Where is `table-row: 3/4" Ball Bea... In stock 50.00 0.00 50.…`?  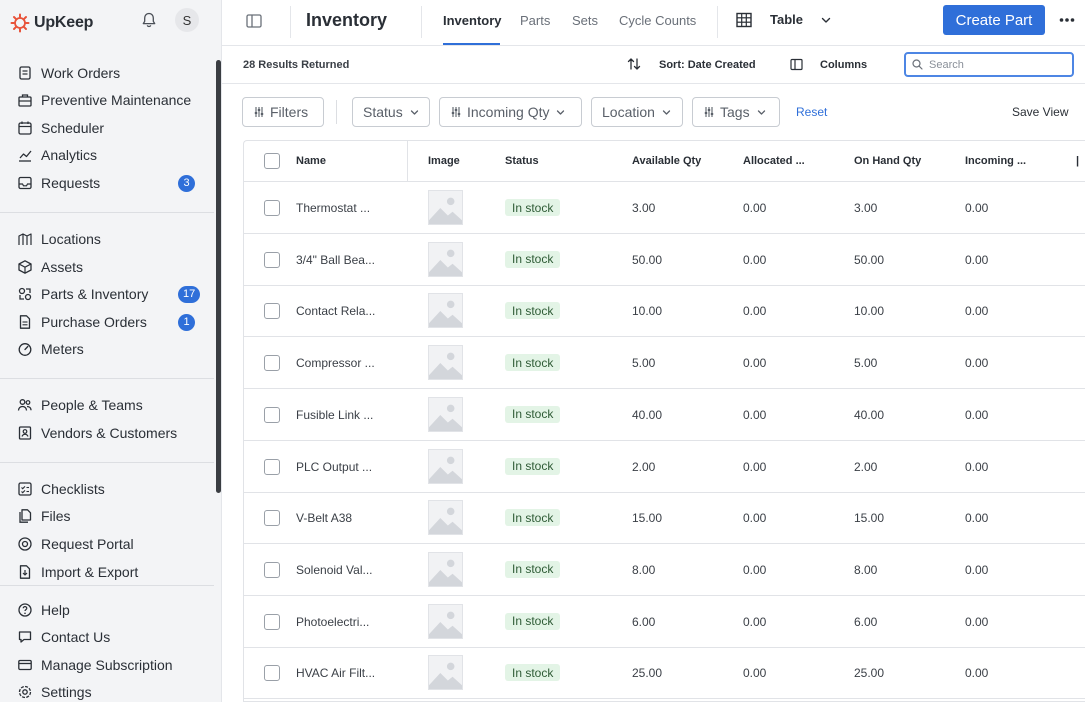
table-row: 3/4" Ball Bea... In stock 50.00 0.00 50.… is located at coordinates (664, 260).